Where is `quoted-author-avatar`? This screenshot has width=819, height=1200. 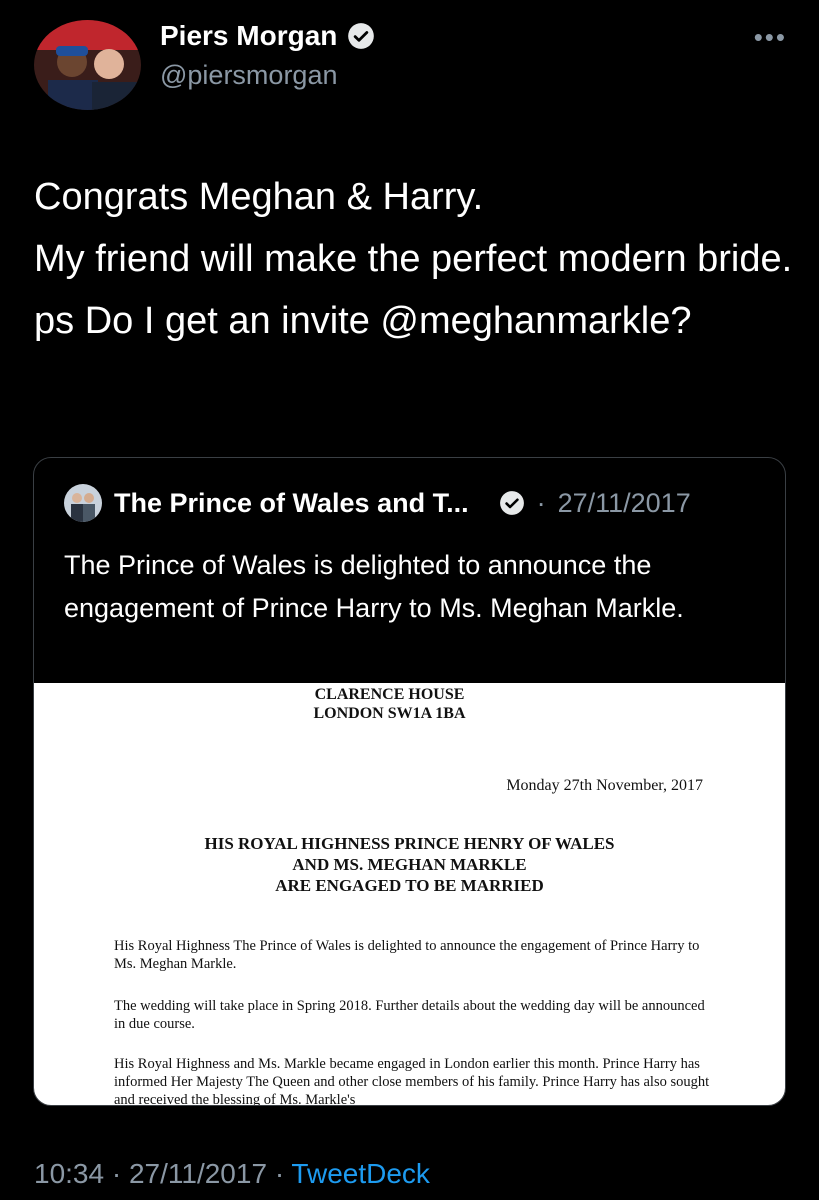 quoted-author-avatar is located at coordinates (83, 503).